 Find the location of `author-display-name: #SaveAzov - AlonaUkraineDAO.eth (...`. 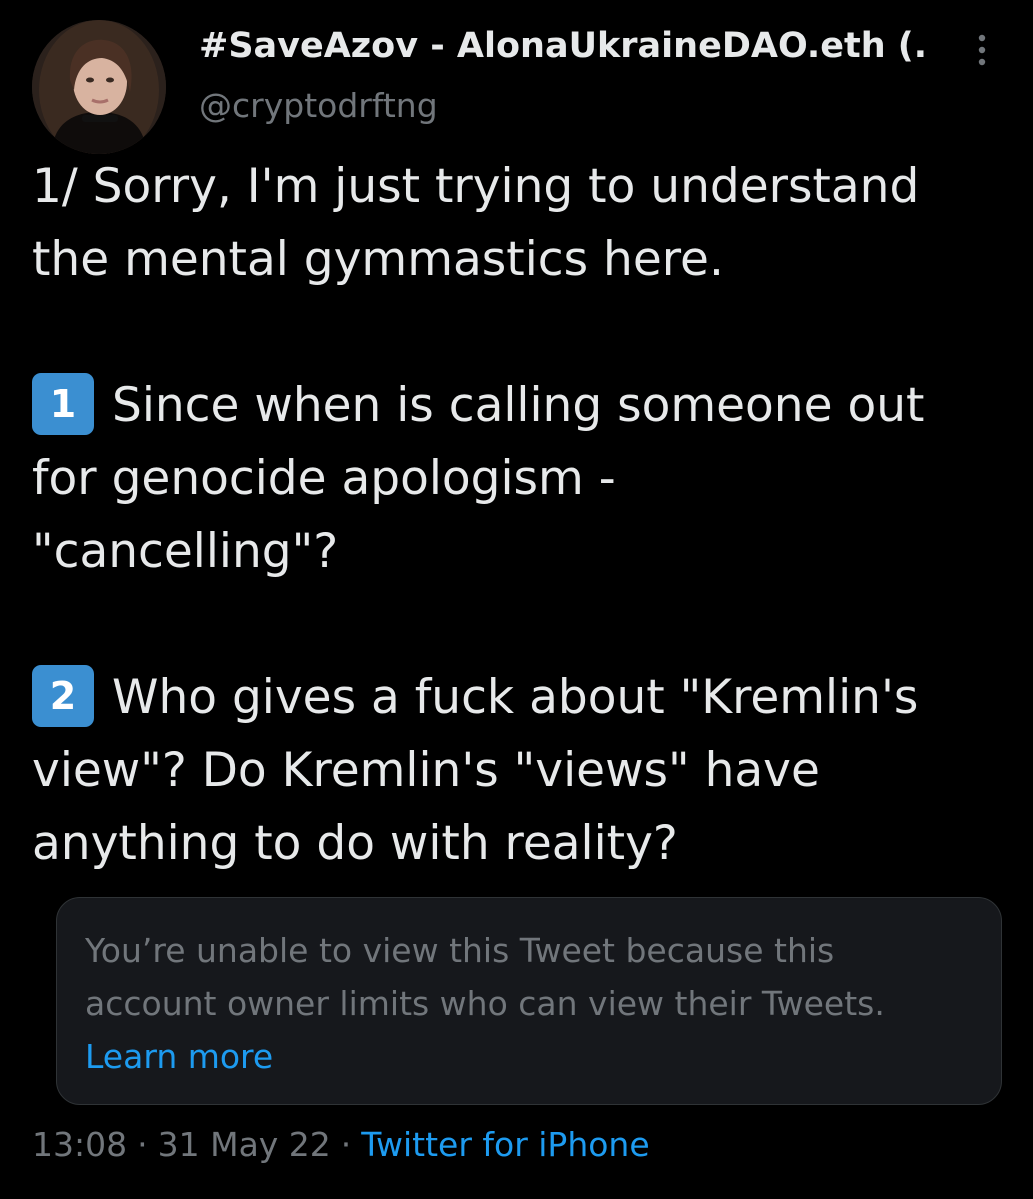

author-display-name: #SaveAzov - AlonaUkraineDAO.eth (... is located at coordinates (564, 46).